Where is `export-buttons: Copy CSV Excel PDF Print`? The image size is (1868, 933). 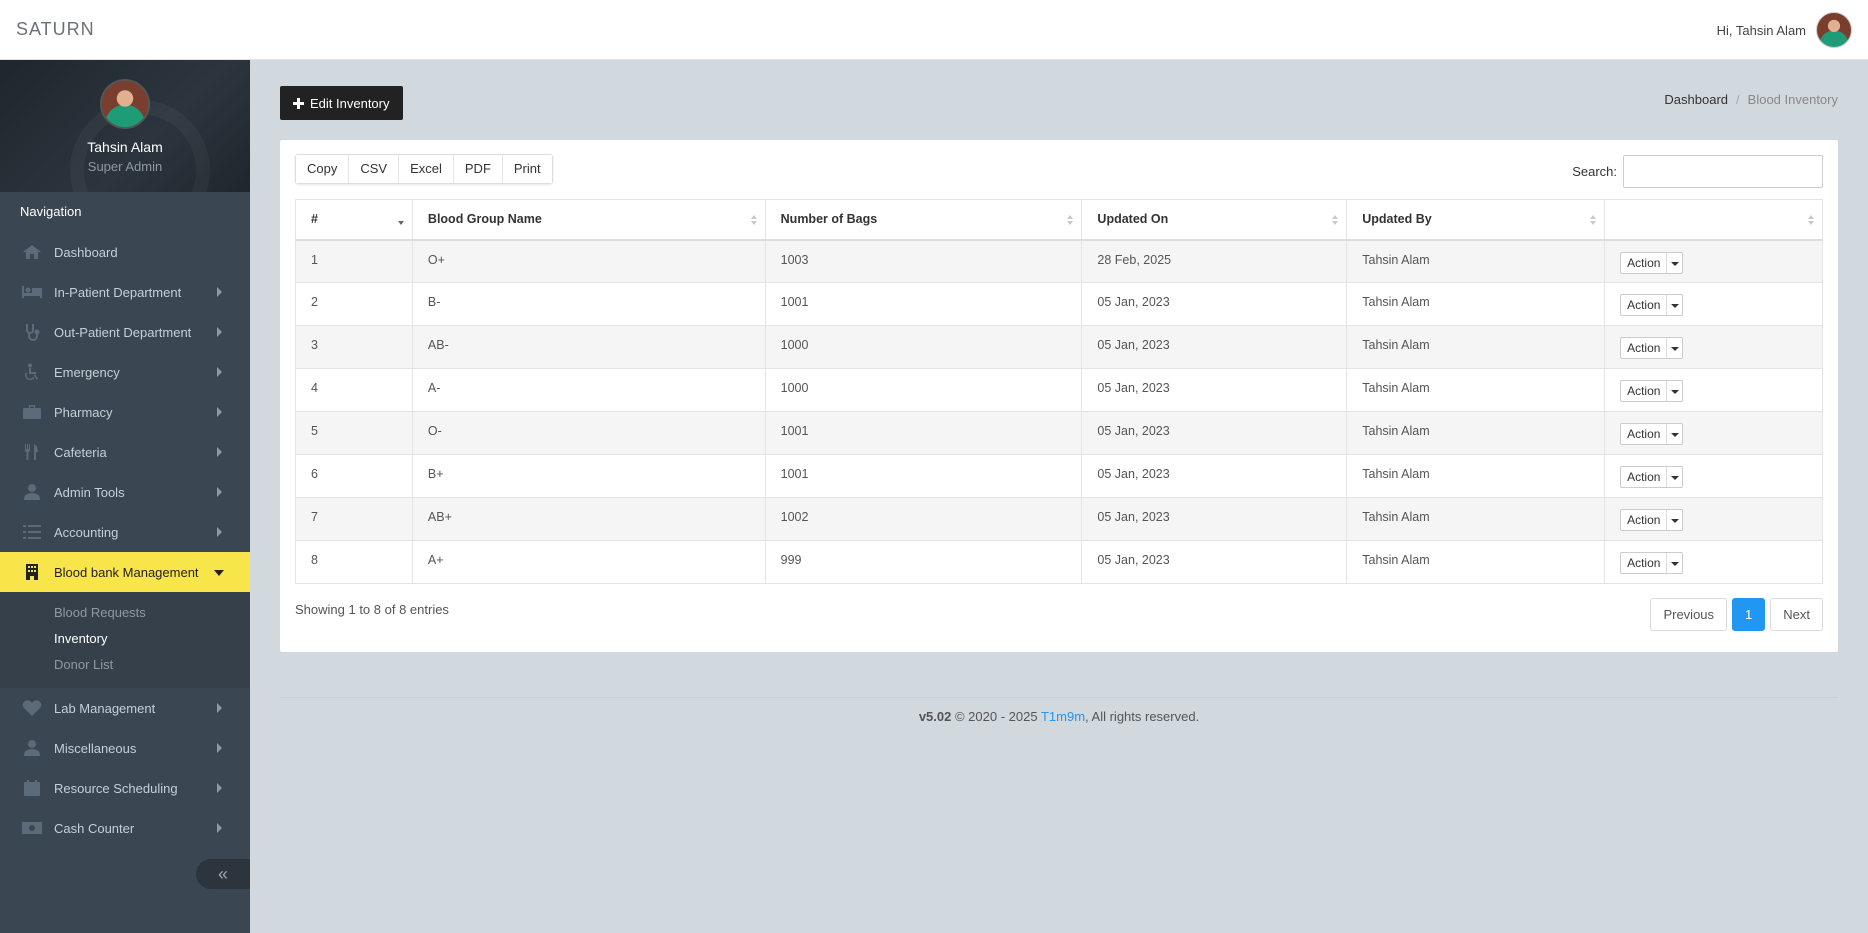 export-buttons: Copy CSV Excel PDF Print is located at coordinates (424, 169).